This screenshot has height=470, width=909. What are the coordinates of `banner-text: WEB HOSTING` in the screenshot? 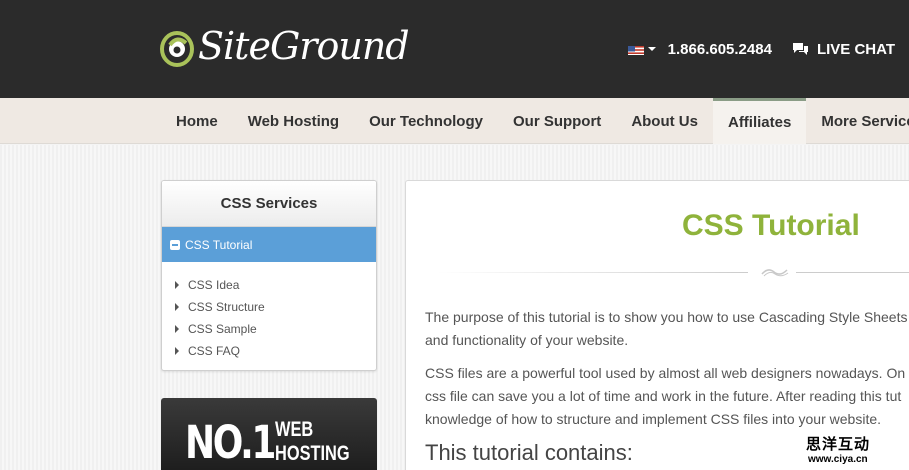 It's located at (312, 442).